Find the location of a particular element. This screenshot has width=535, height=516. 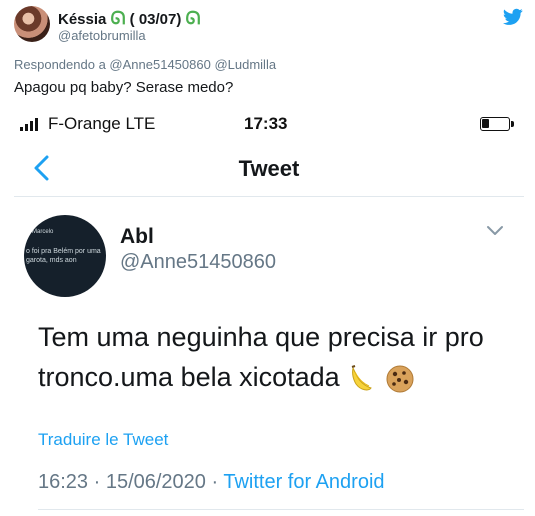

tweet-text-line: tronco.uma bela xicotada is located at coordinates (193, 377).